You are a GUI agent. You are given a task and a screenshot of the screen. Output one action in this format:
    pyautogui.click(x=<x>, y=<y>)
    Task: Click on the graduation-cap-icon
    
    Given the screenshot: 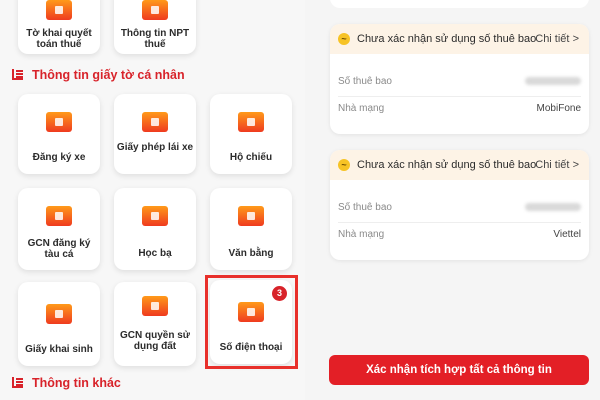 What is the action you would take?
    pyautogui.click(x=155, y=216)
    